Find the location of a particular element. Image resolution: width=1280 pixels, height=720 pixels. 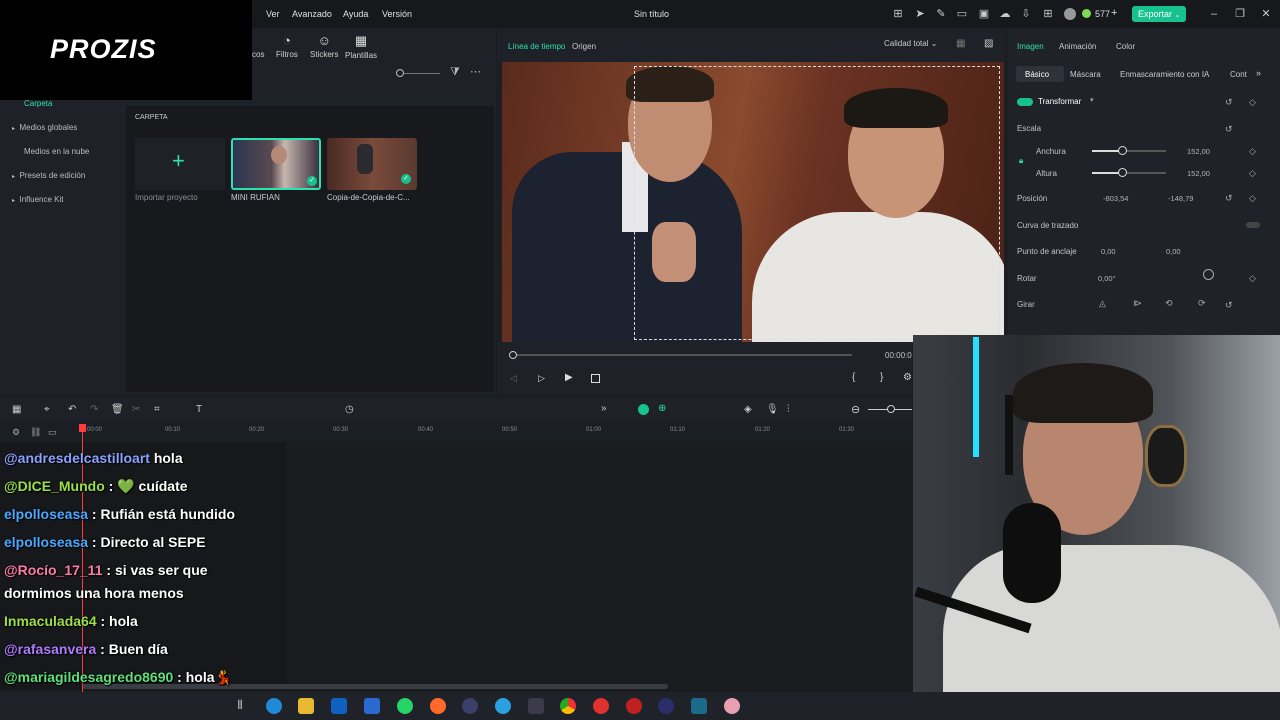

apps-icon: ⊞ is located at coordinates (1048, 14).